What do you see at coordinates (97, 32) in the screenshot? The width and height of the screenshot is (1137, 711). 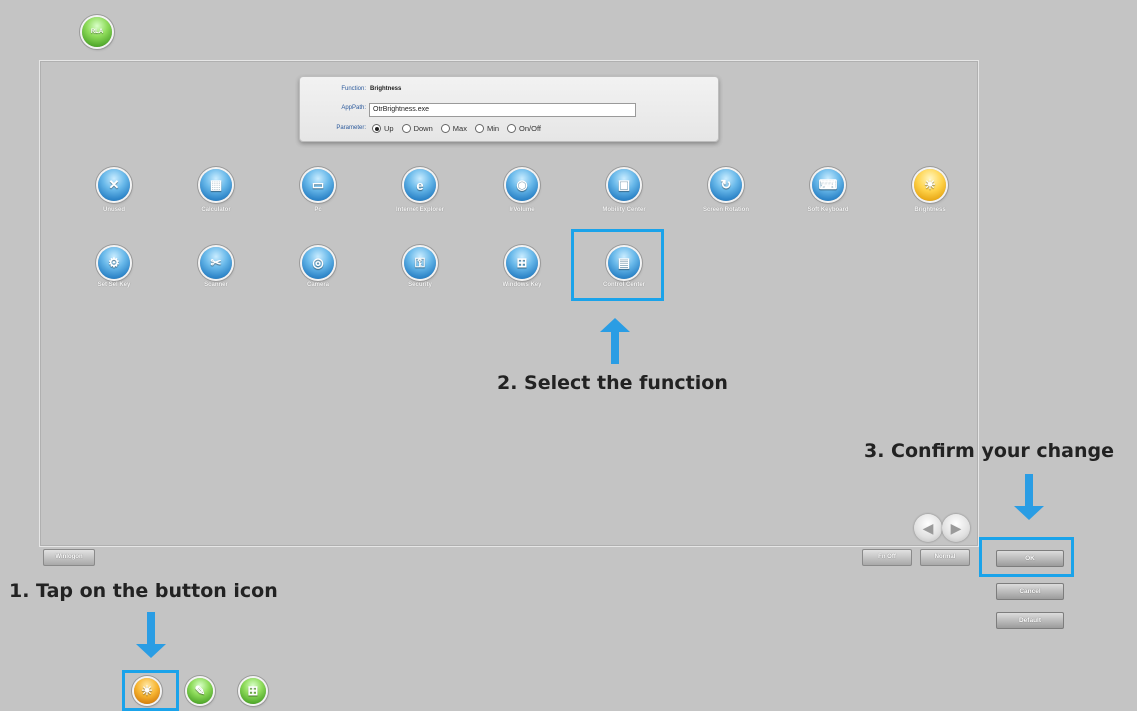 I see `globe-icon: RLA` at bounding box center [97, 32].